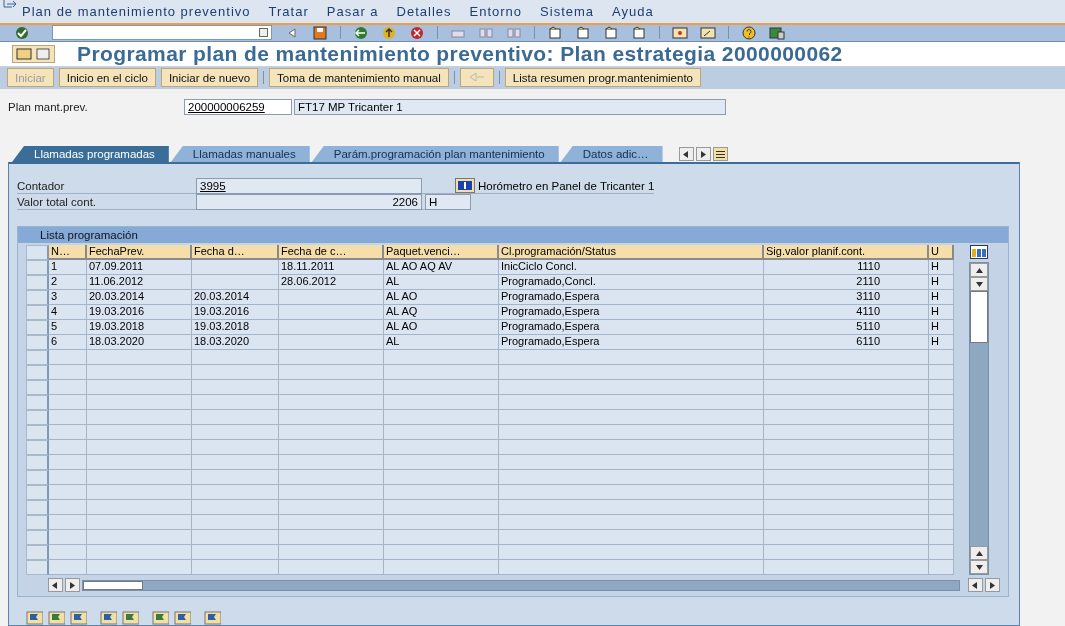 Image resolution: width=1065 pixels, height=626 pixels. What do you see at coordinates (749, 32) in the screenshot?
I see `help-icon` at bounding box center [749, 32].